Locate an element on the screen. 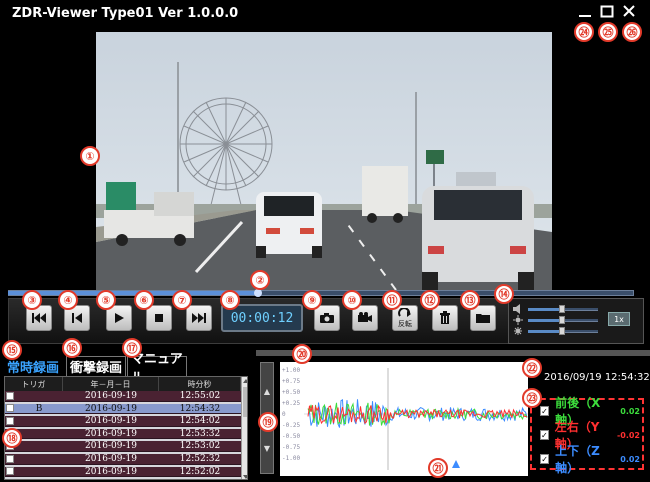 The width and height of the screenshot is (650, 482). table-row: B 2016-09-19 12:54:32 is located at coordinates (123, 409).